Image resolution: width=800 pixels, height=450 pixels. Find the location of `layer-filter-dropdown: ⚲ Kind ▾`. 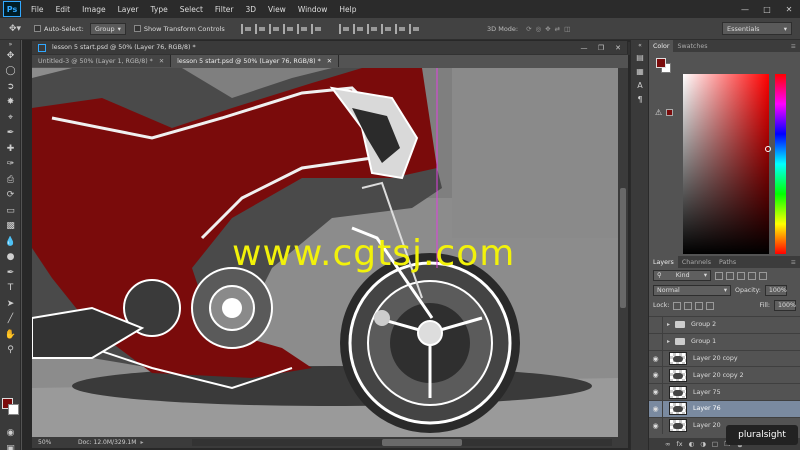

layer-filter-dropdown: ⚲ Kind ▾ is located at coordinates (682, 275).